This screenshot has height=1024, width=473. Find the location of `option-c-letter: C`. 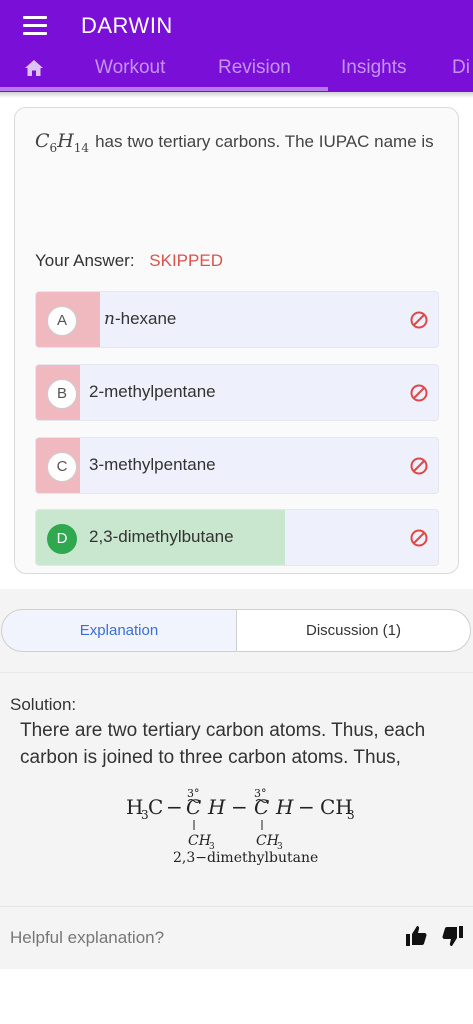

option-c-letter: C is located at coordinates (62, 467).